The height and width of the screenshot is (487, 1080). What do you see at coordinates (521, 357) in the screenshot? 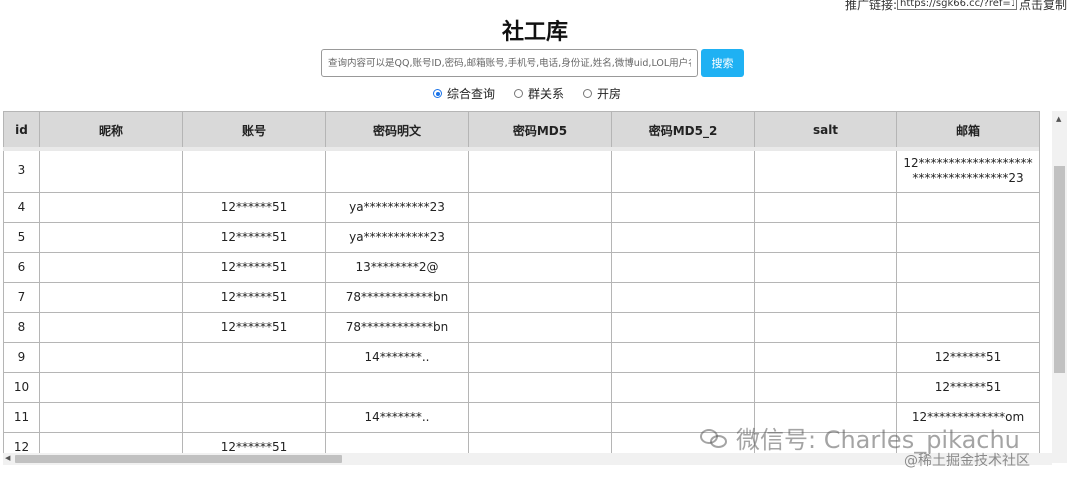
I see `table-row: 9 14*******.. 12******51` at bounding box center [521, 357].